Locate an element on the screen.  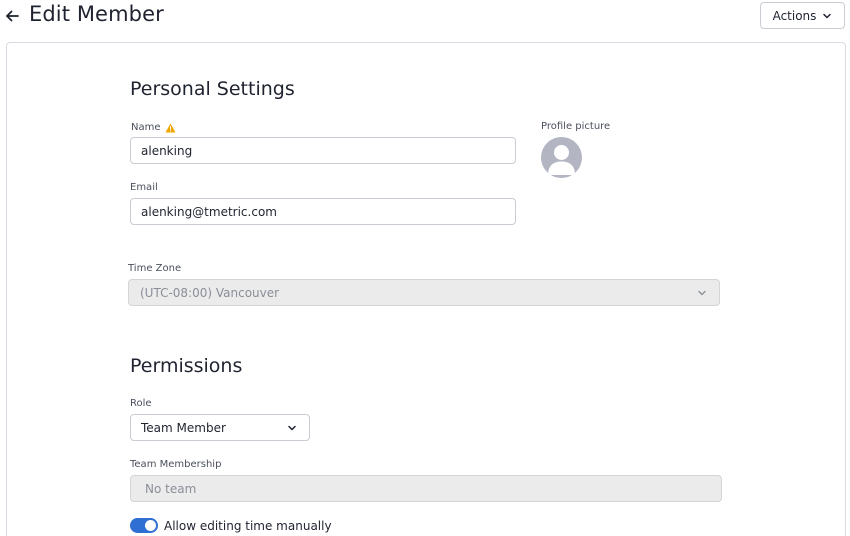
email-input: alenking@tmetric.com is located at coordinates (323, 211).